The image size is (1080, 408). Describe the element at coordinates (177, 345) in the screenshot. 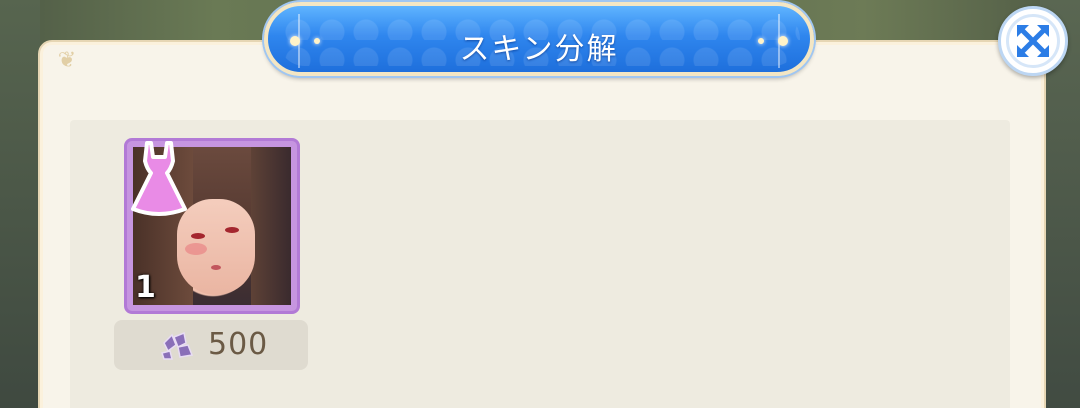

I see `shard-icon` at that location.